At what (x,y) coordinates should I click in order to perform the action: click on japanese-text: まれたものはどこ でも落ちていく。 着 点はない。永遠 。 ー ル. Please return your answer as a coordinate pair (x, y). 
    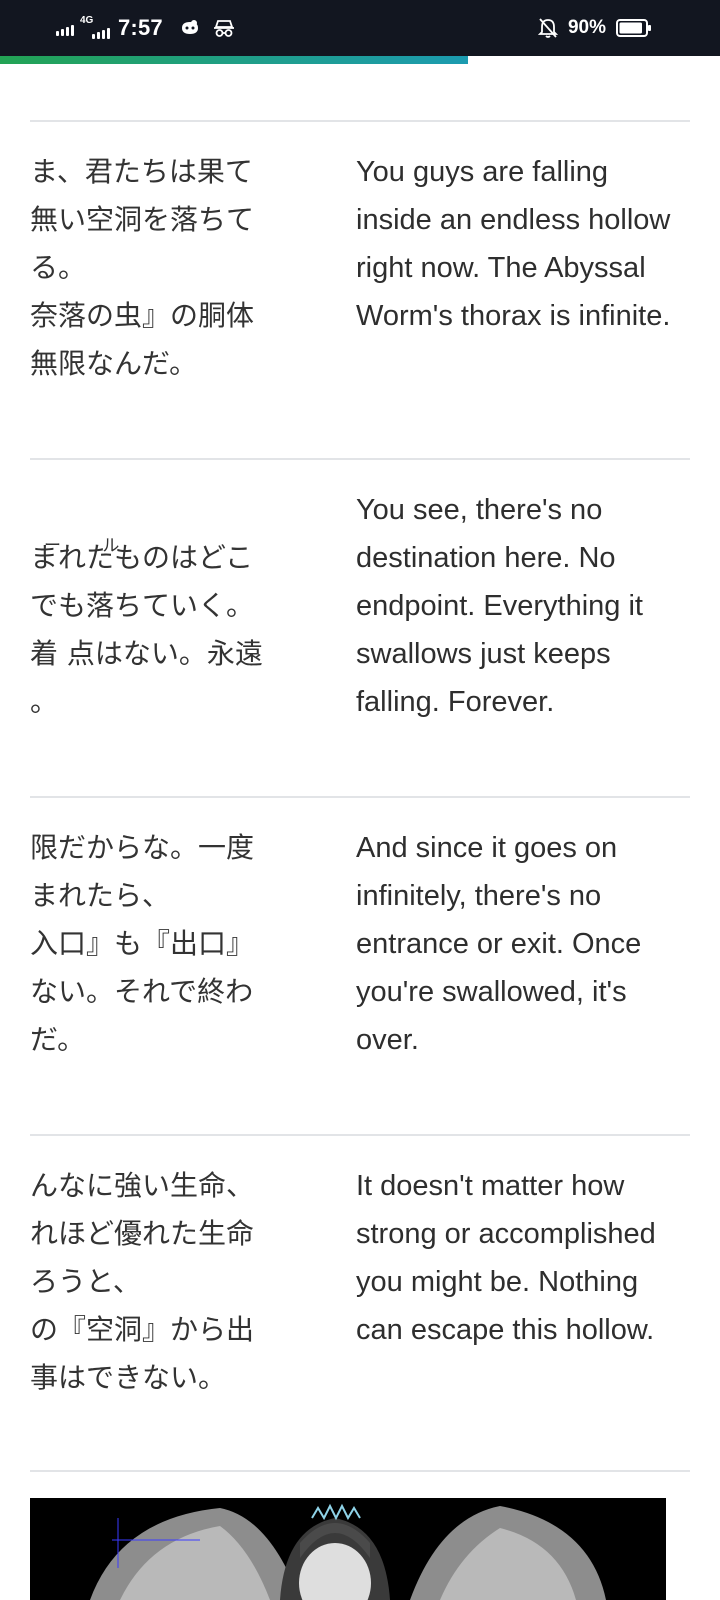
    Looking at the image, I should click on (193, 628).